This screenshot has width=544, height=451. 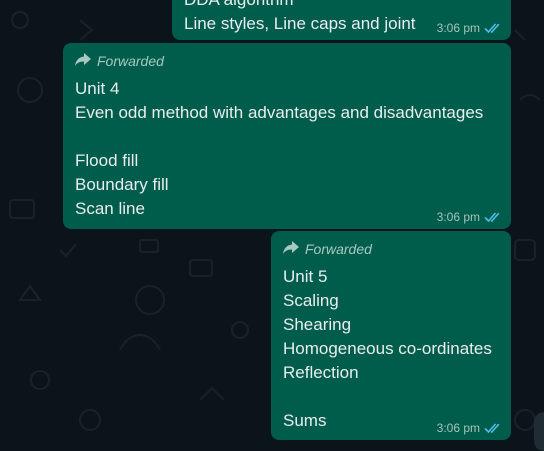 I want to click on message-line: Scaling, so click(x=311, y=300).